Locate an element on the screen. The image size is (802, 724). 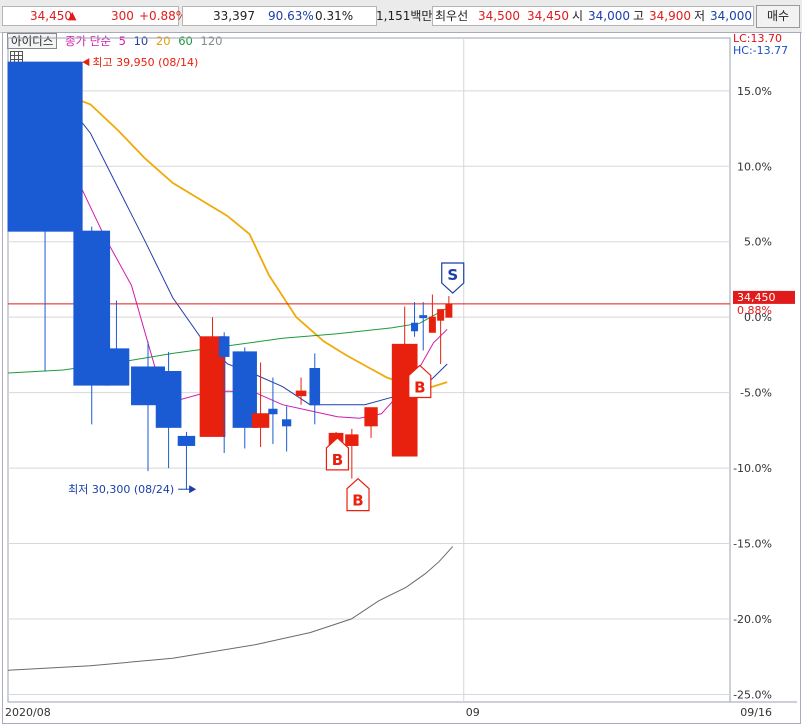
high-annotation: 최고 39,950 (08/14) is located at coordinates (145, 62).